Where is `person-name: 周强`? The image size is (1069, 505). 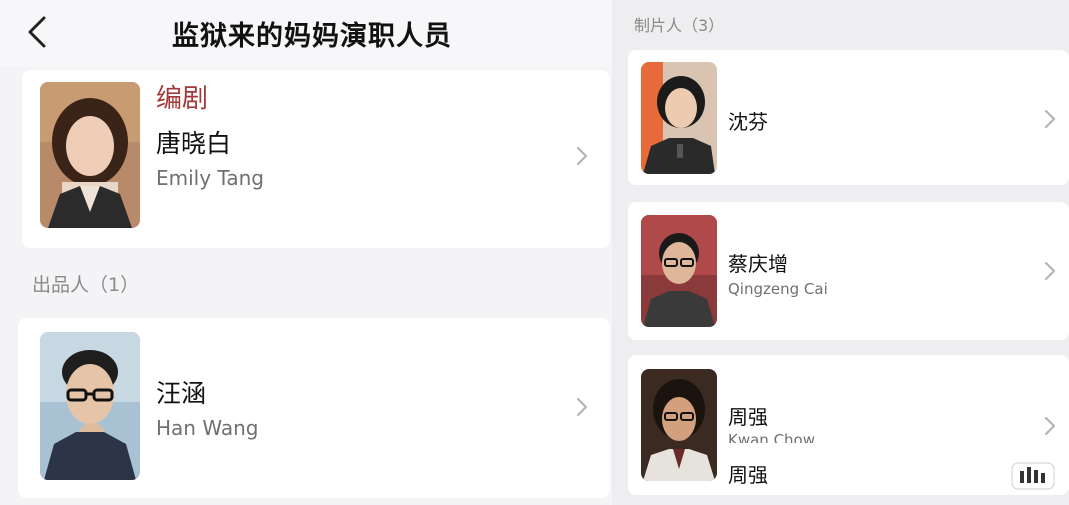
person-name: 周强 is located at coordinates (748, 417).